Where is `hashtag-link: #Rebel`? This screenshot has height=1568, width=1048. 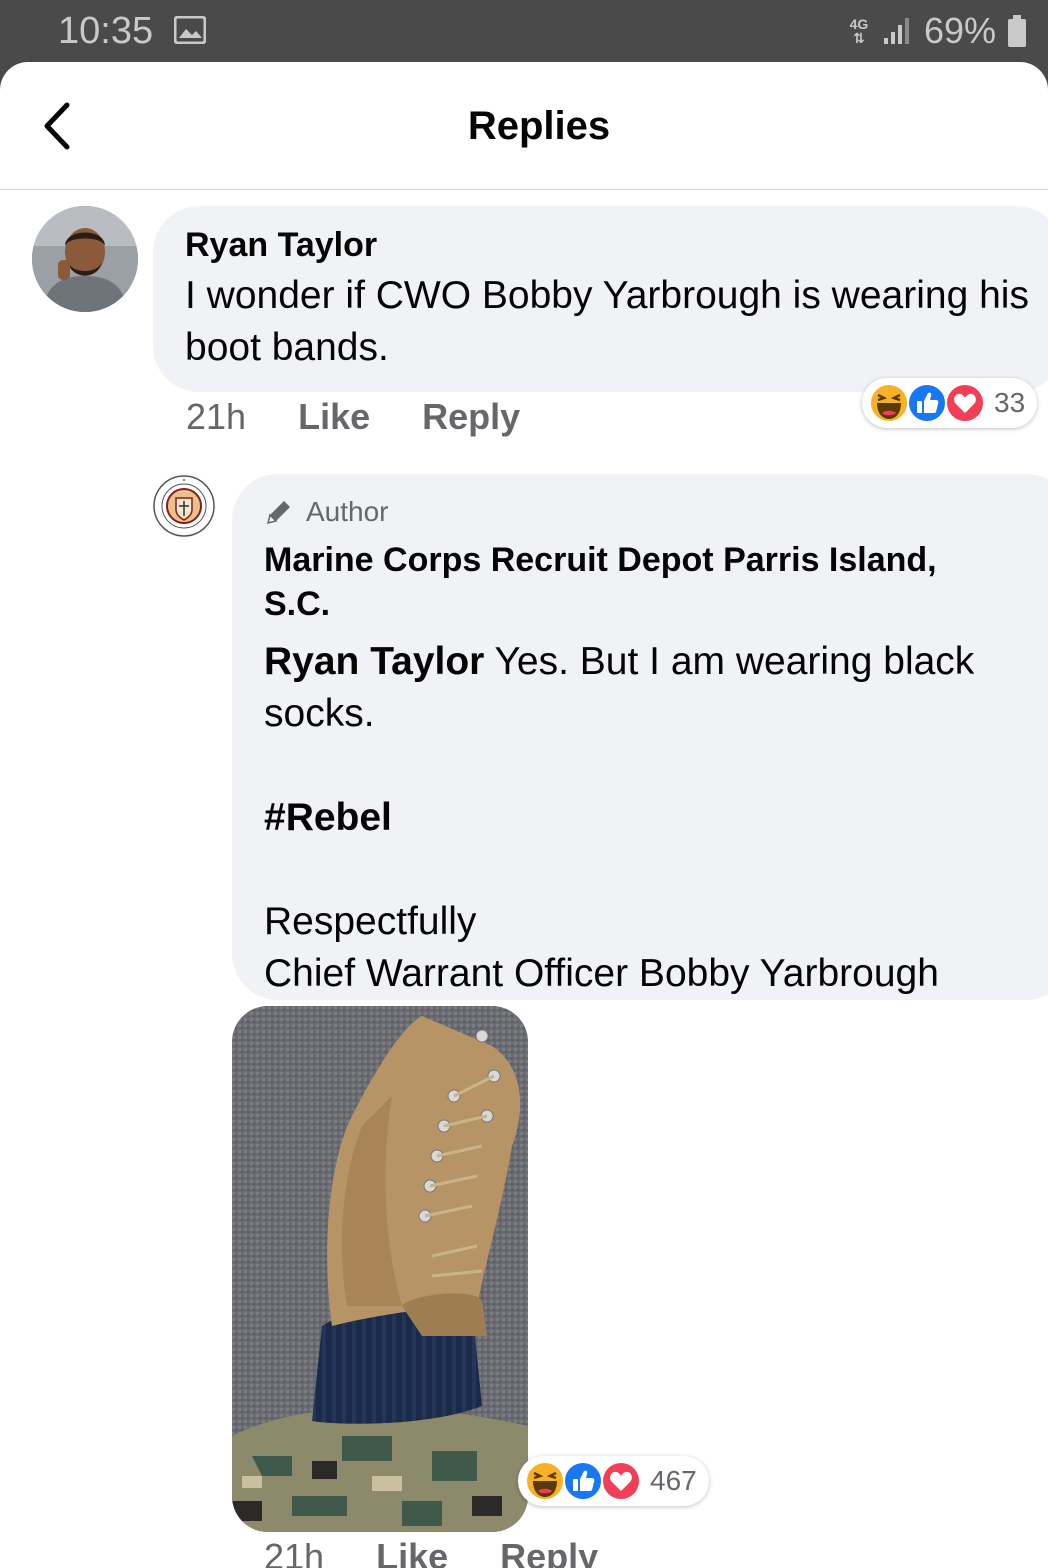
hashtag-link: #Rebel is located at coordinates (649, 818).